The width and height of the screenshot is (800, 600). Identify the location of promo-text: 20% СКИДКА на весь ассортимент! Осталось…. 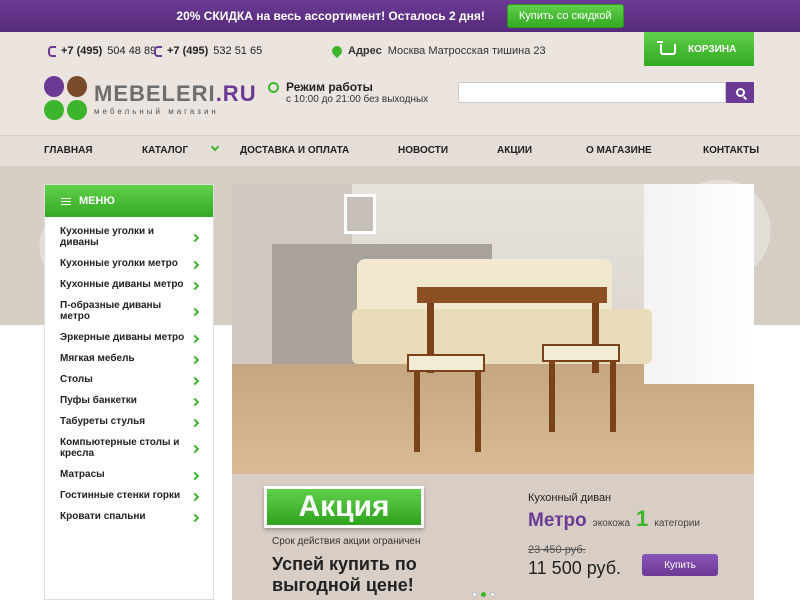
(330, 16).